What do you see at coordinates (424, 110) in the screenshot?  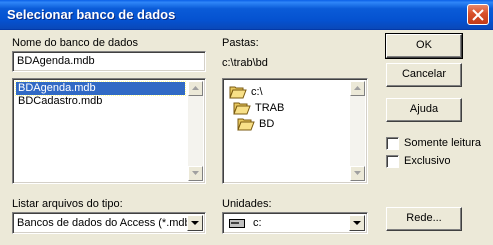 I see `help-button: Ajuda` at bounding box center [424, 110].